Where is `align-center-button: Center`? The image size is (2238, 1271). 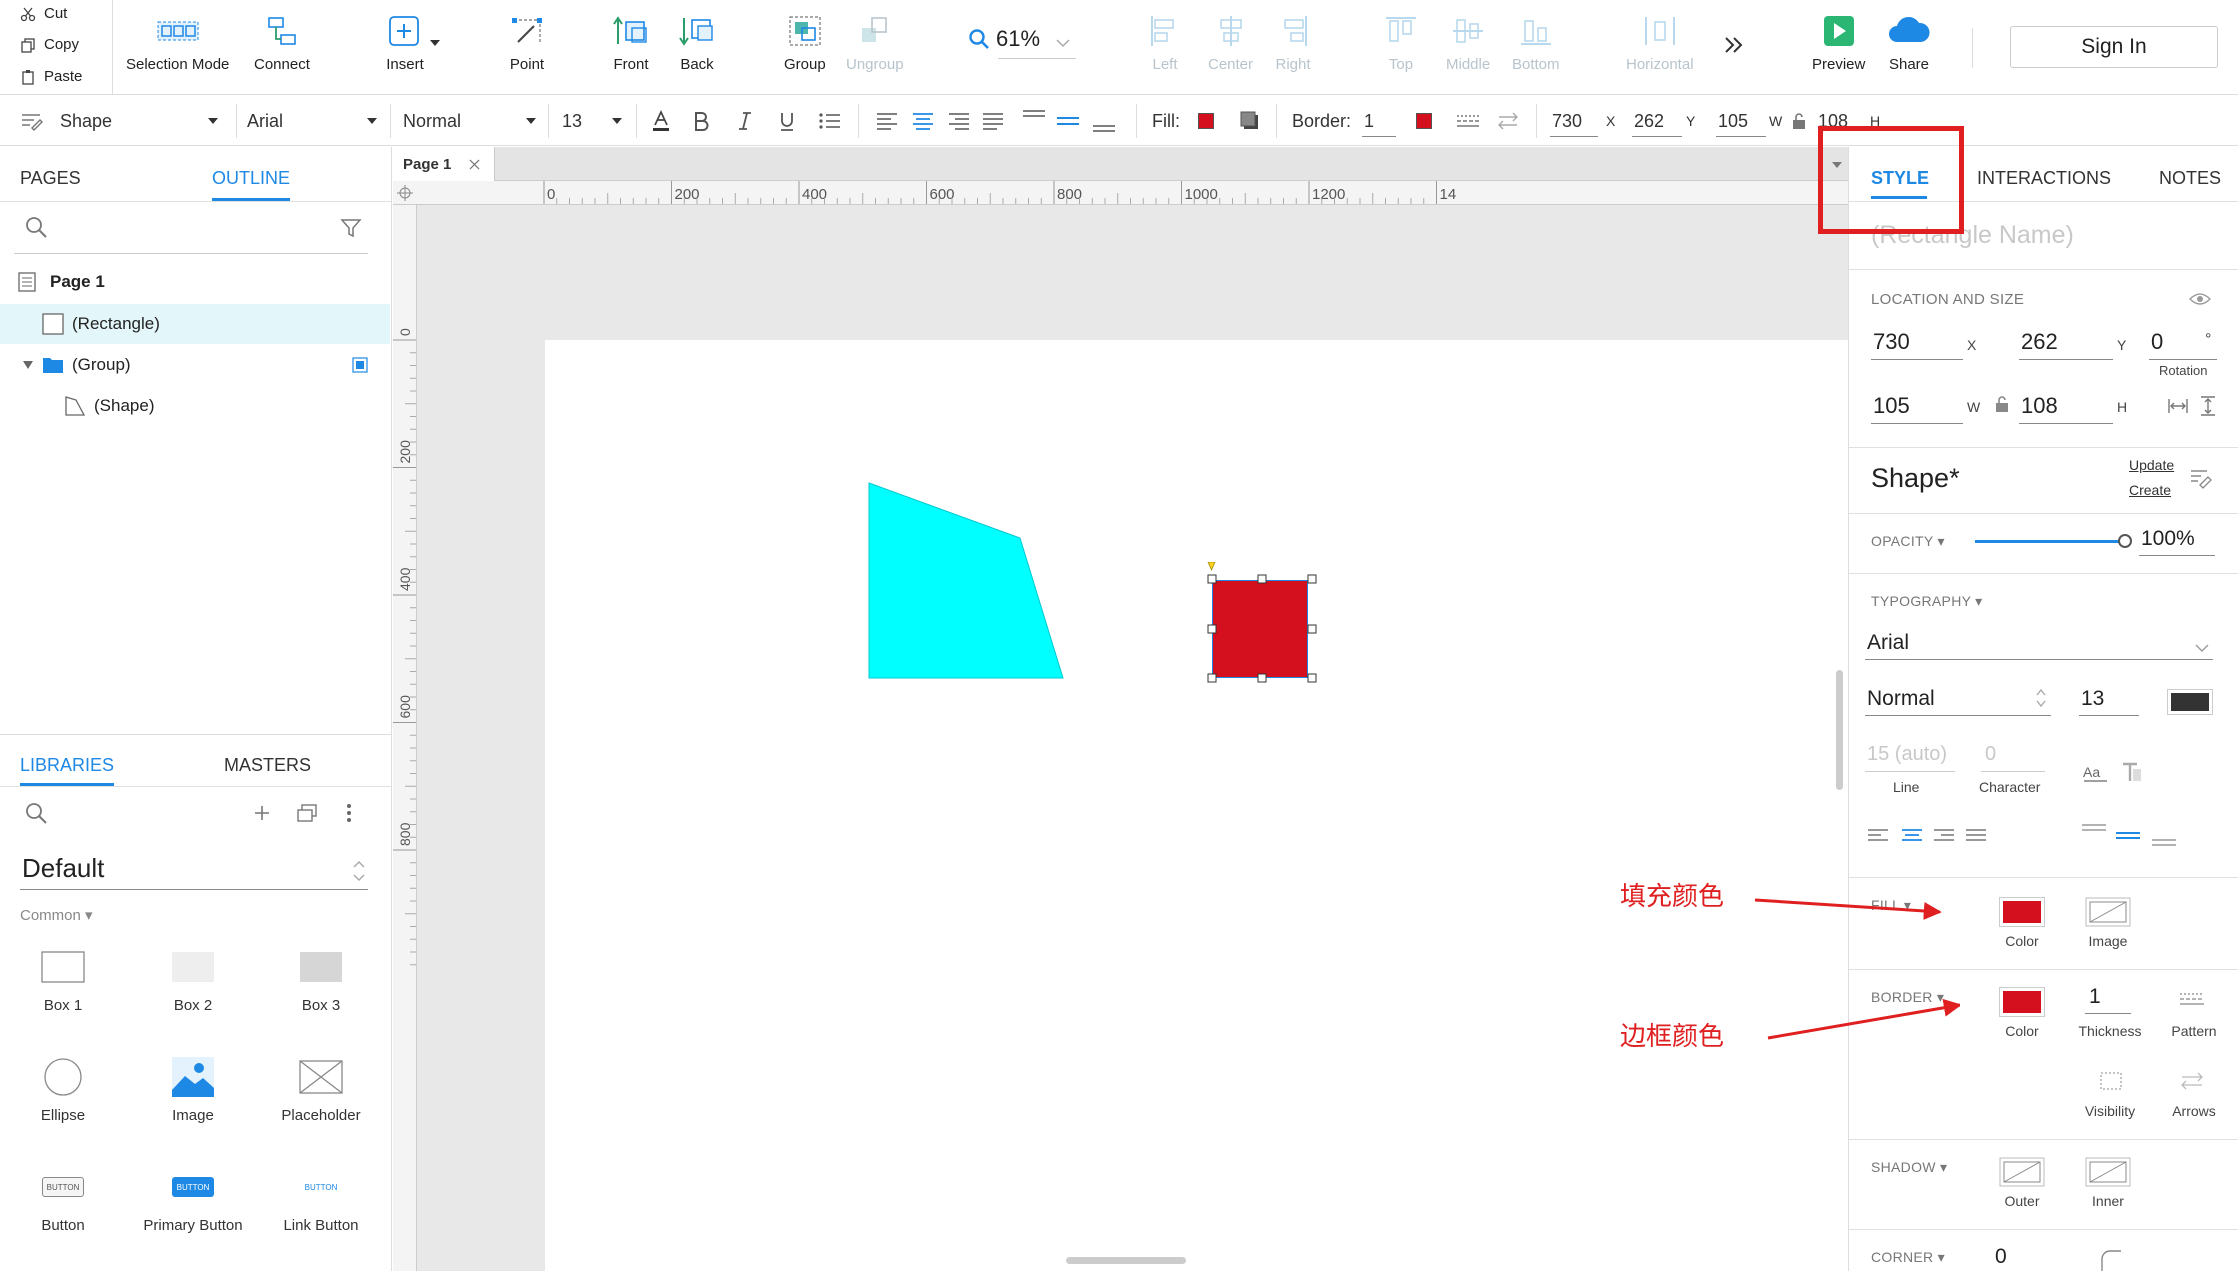
align-center-button: Center is located at coordinates (1230, 43).